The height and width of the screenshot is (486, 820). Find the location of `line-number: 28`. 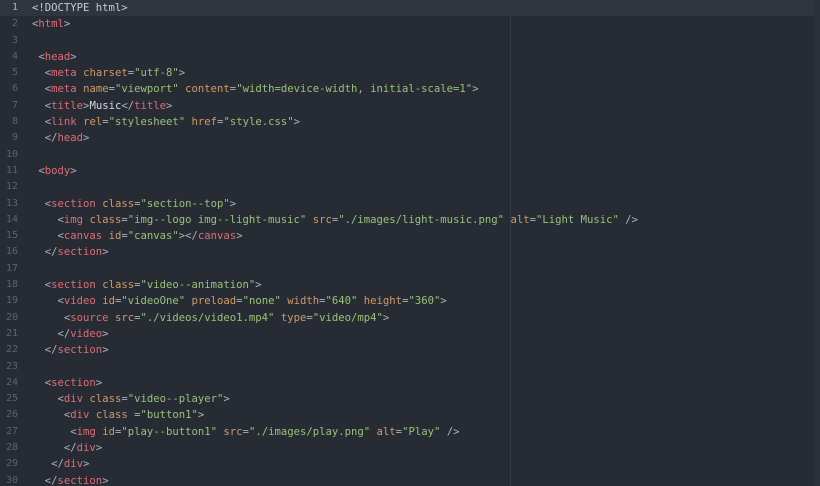

line-number: 28 is located at coordinates (11, 448).